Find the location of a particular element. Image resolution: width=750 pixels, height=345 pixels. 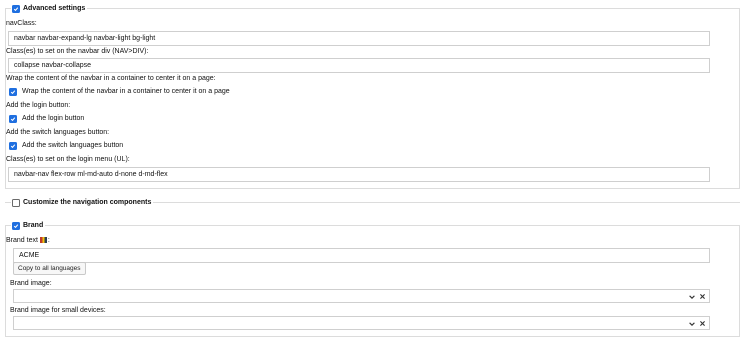

customize-checkbox is located at coordinates (16, 203).